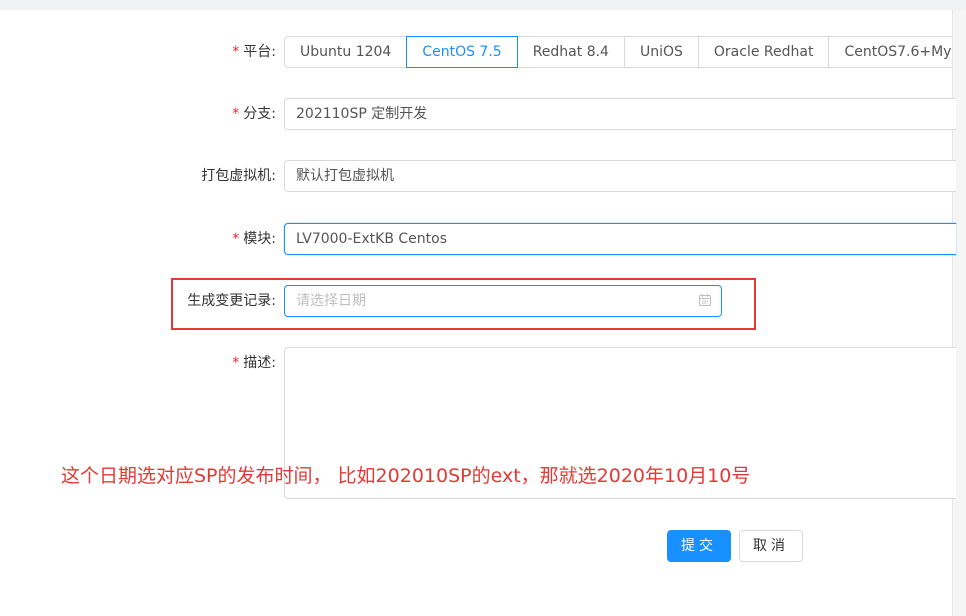 Image resolution: width=966 pixels, height=616 pixels. I want to click on top-strip, so click(483, 5).